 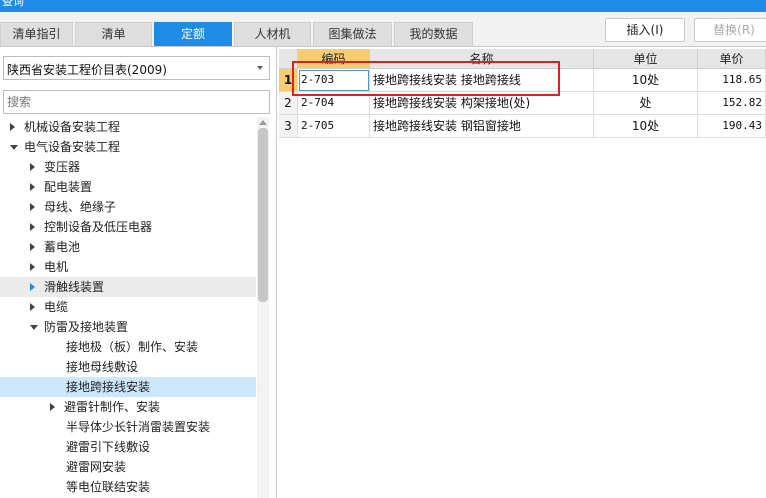 What do you see at coordinates (108, 487) in the screenshot?
I see `tree-node-label: 等电位联结安装` at bounding box center [108, 487].